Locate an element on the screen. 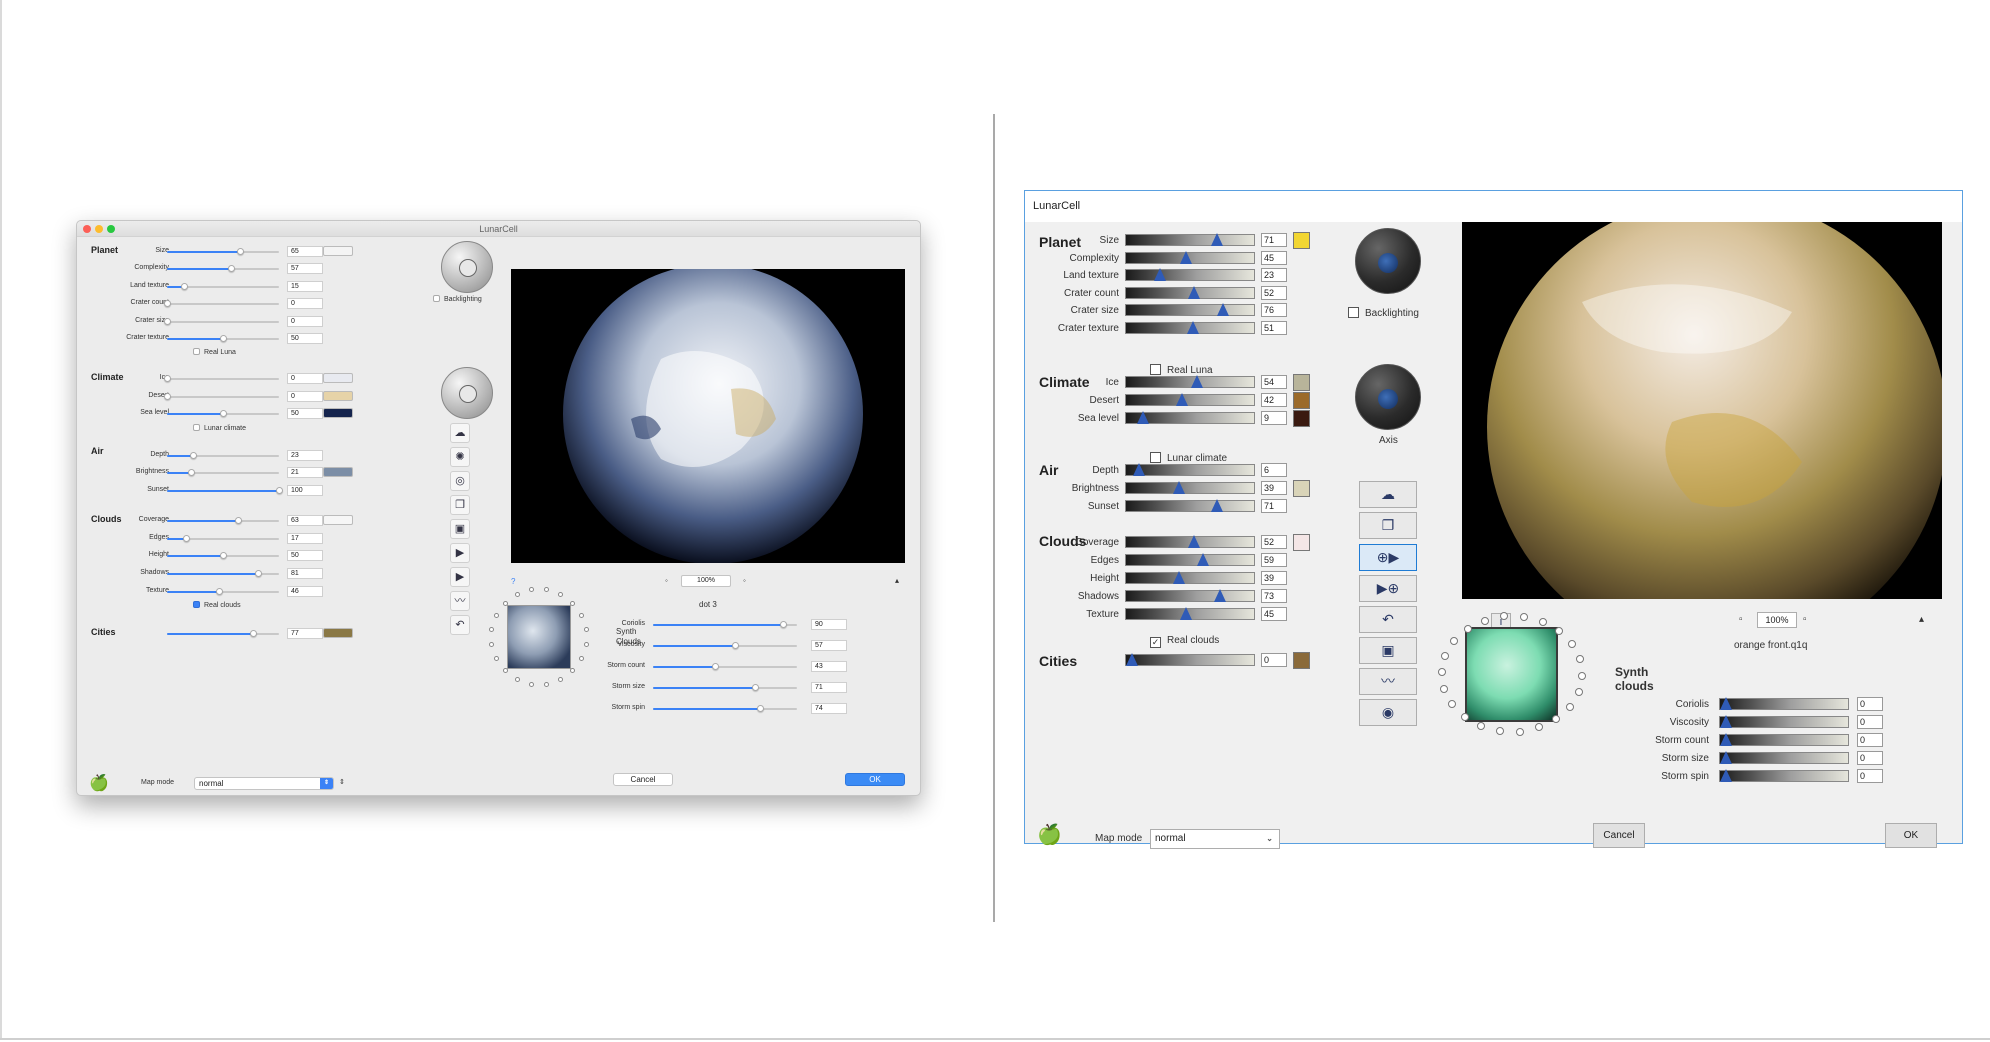 The width and height of the screenshot is (1990, 1042). value-field: 0 is located at coordinates (305, 396).